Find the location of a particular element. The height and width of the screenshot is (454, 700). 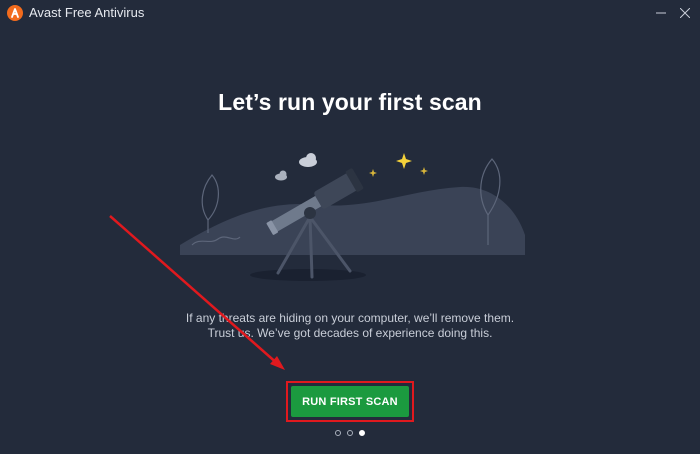

minimize-button is located at coordinates (661, 13).